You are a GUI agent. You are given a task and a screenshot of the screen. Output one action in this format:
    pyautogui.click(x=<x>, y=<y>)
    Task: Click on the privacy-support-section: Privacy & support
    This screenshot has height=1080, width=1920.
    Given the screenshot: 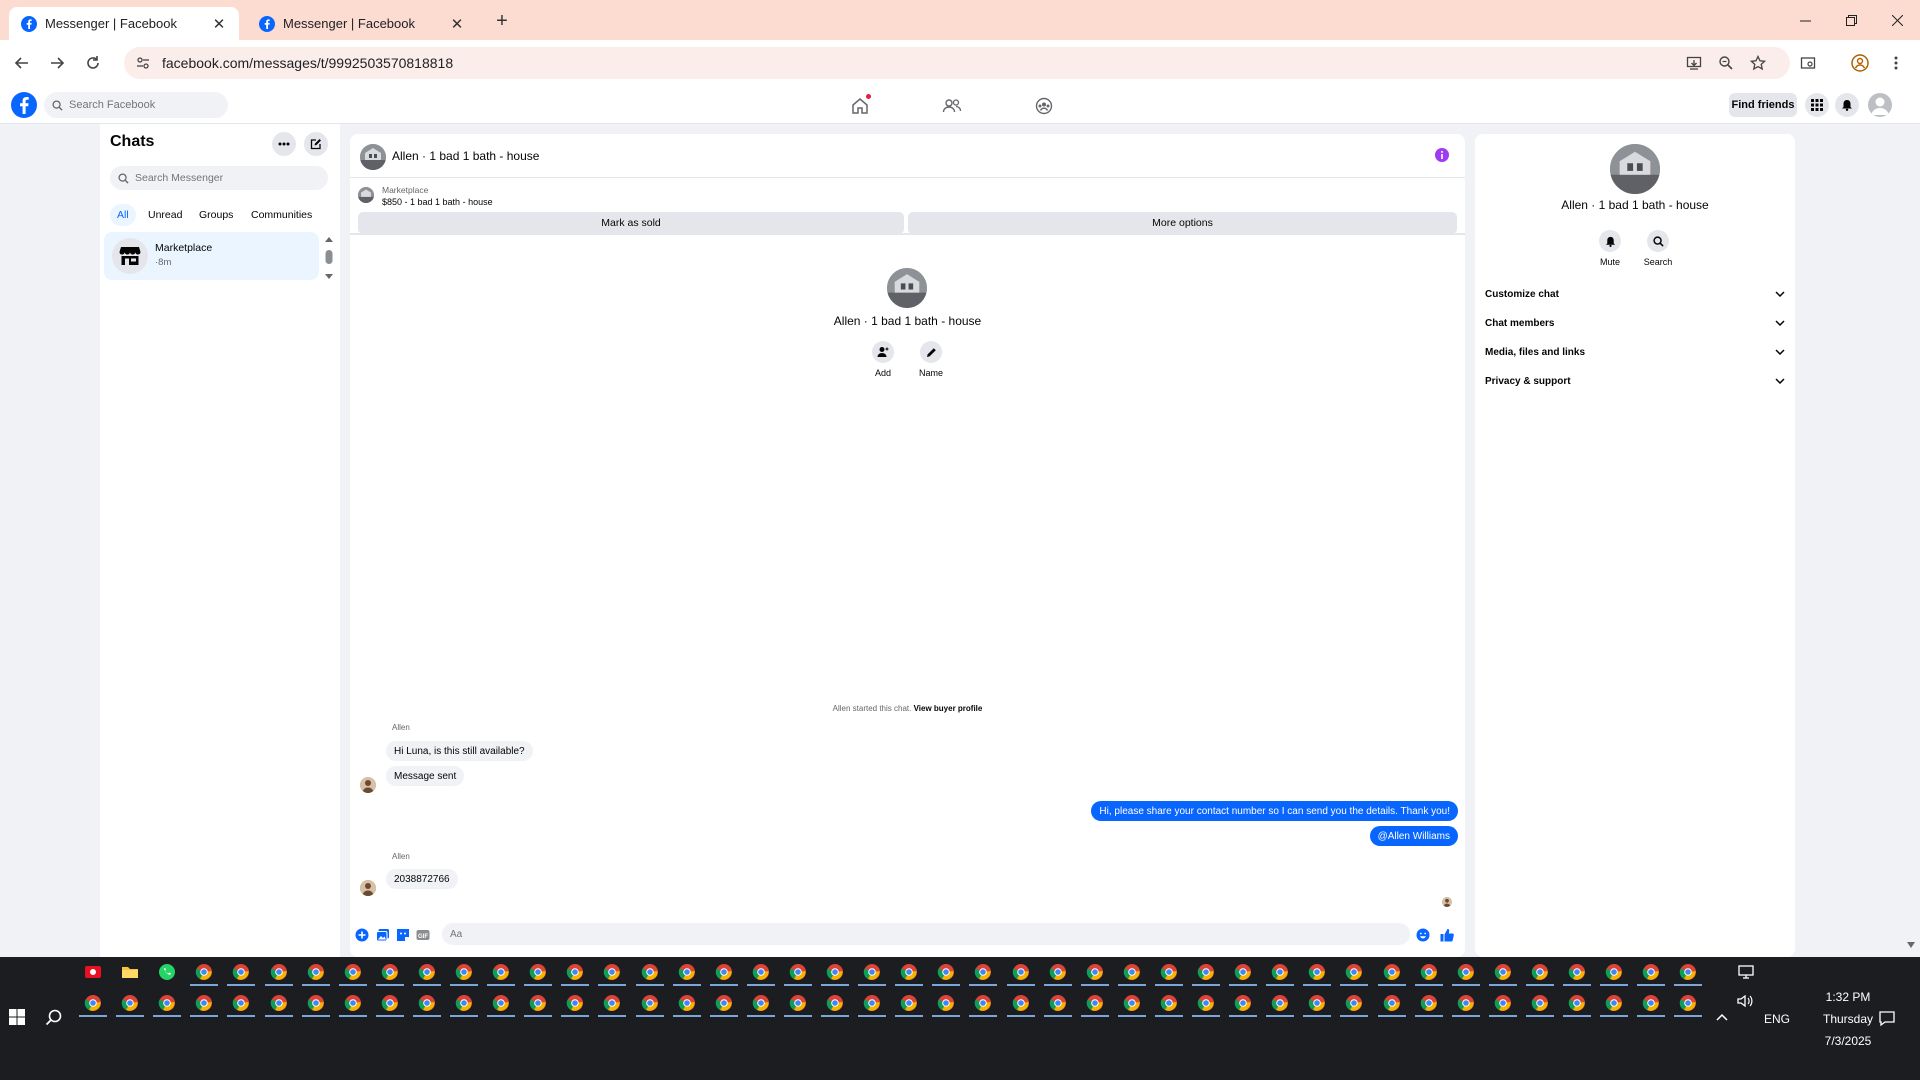 What is the action you would take?
    pyautogui.click(x=1635, y=381)
    